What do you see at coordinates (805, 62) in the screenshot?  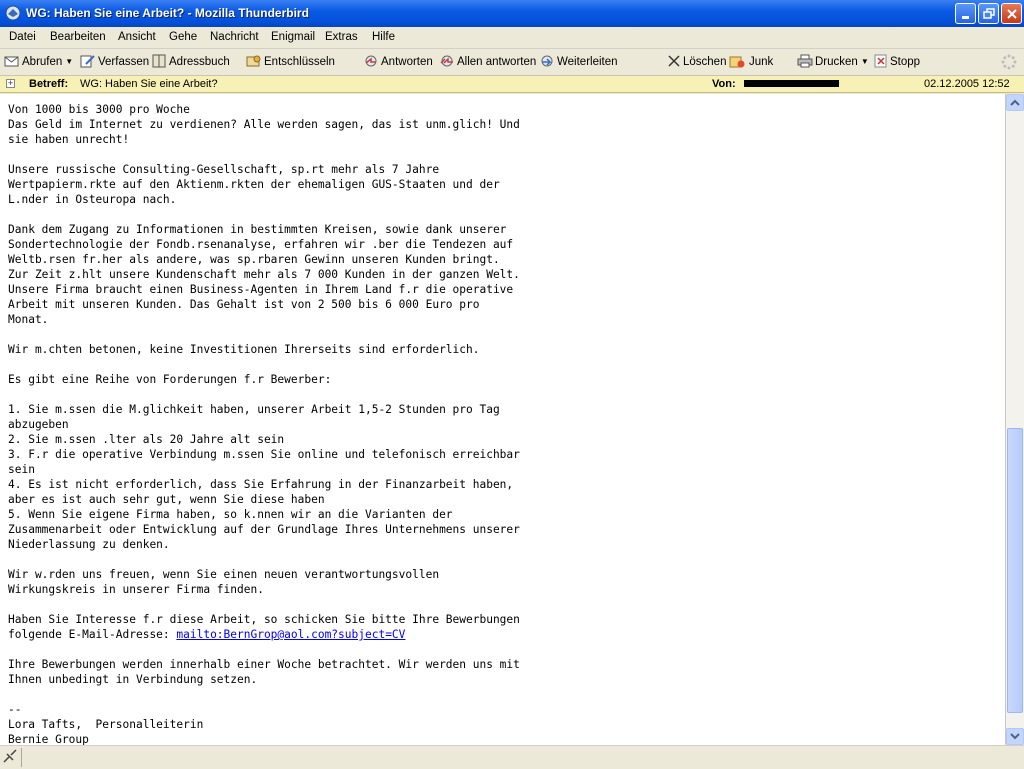 I see `print-icon` at bounding box center [805, 62].